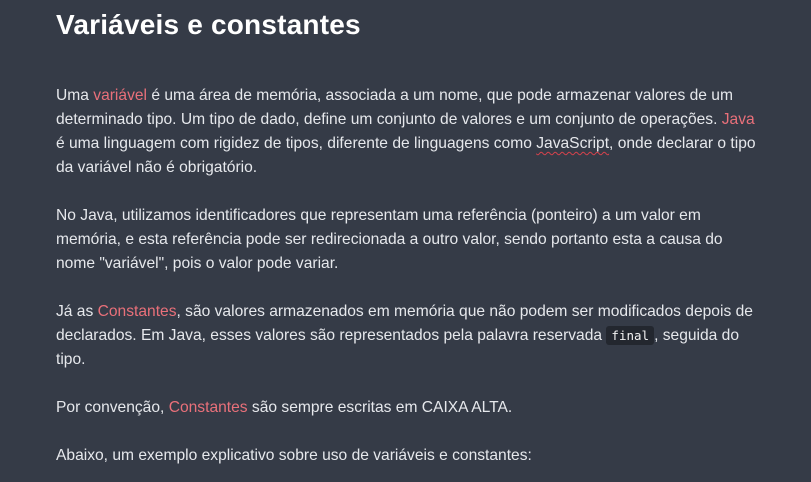 The image size is (811, 482). I want to click on text-segment: são sempre escritas em CAIXA ALTA., so click(380, 407).